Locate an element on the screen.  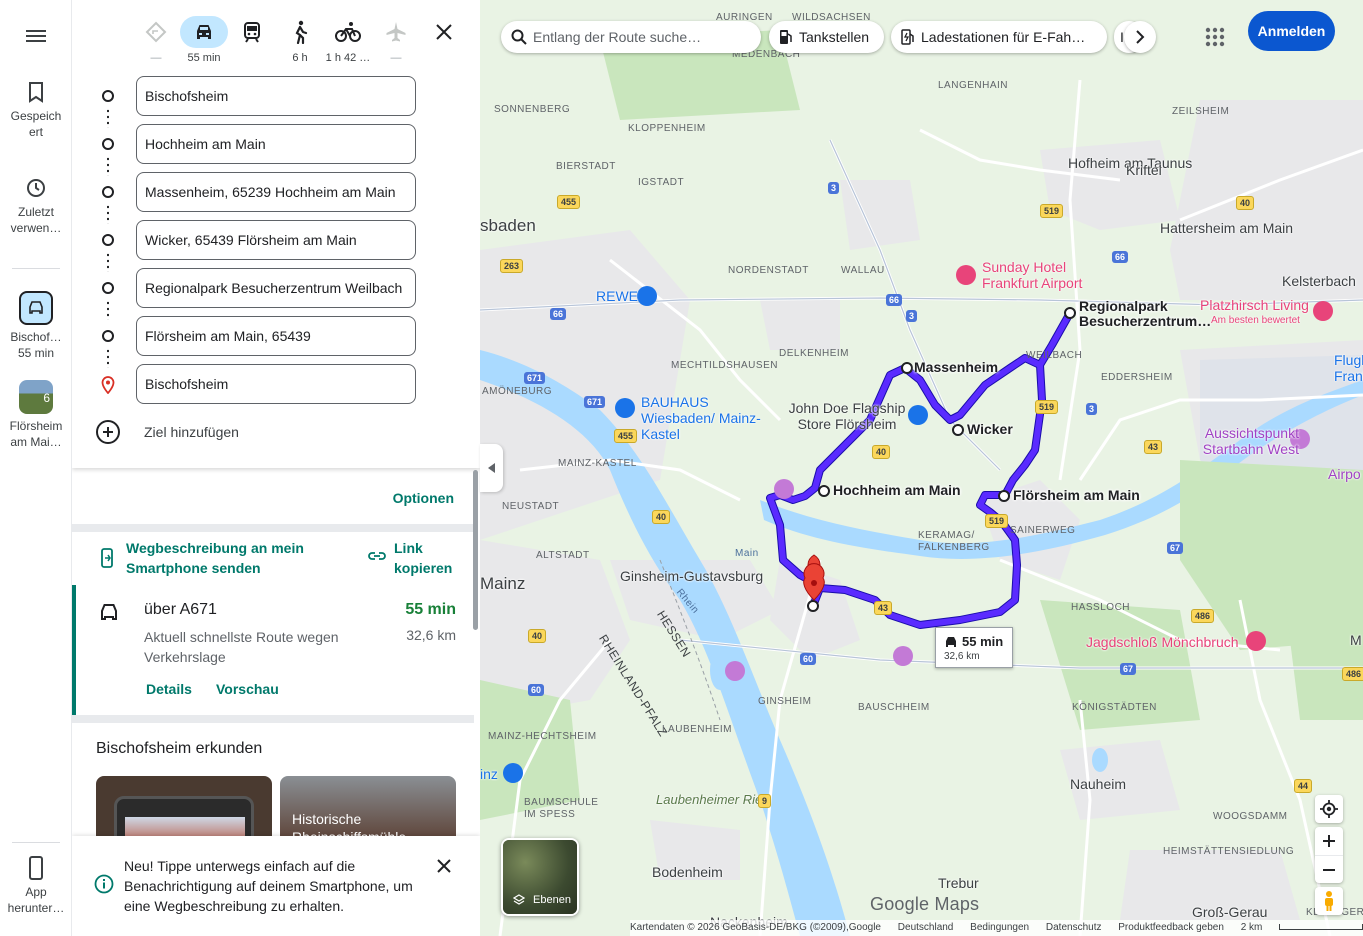
poi-label: Platzhirsch Living is located at coordinates (1254, 305).